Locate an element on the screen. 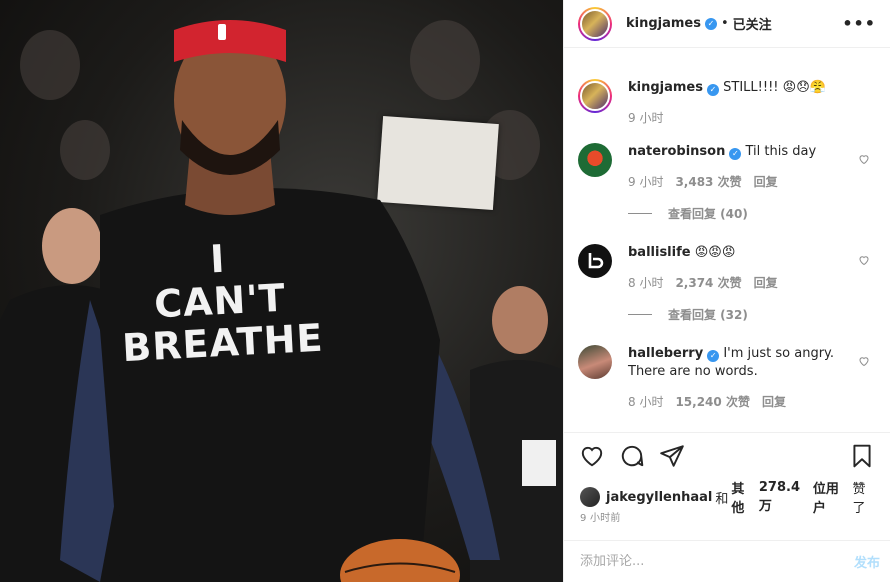 The width and height of the screenshot is (890, 582). caption-username: kingjames is located at coordinates (665, 87).